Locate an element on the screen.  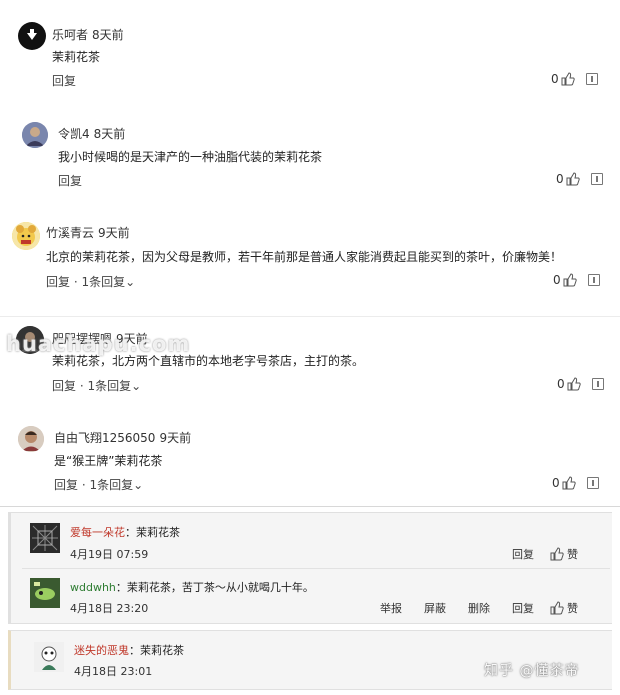
comment-author: 自由飞翔1256050 9天前 is located at coordinates (122, 437).